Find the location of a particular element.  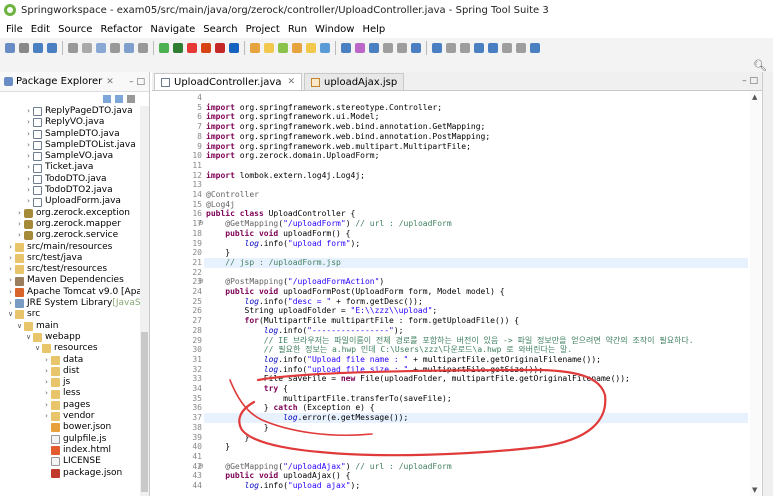

tree-item: › SampleDTO.java is located at coordinates (70, 134).